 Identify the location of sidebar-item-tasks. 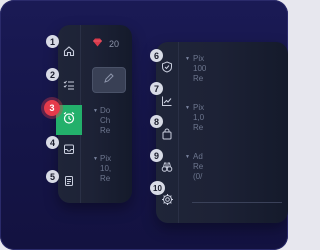
(69, 87).